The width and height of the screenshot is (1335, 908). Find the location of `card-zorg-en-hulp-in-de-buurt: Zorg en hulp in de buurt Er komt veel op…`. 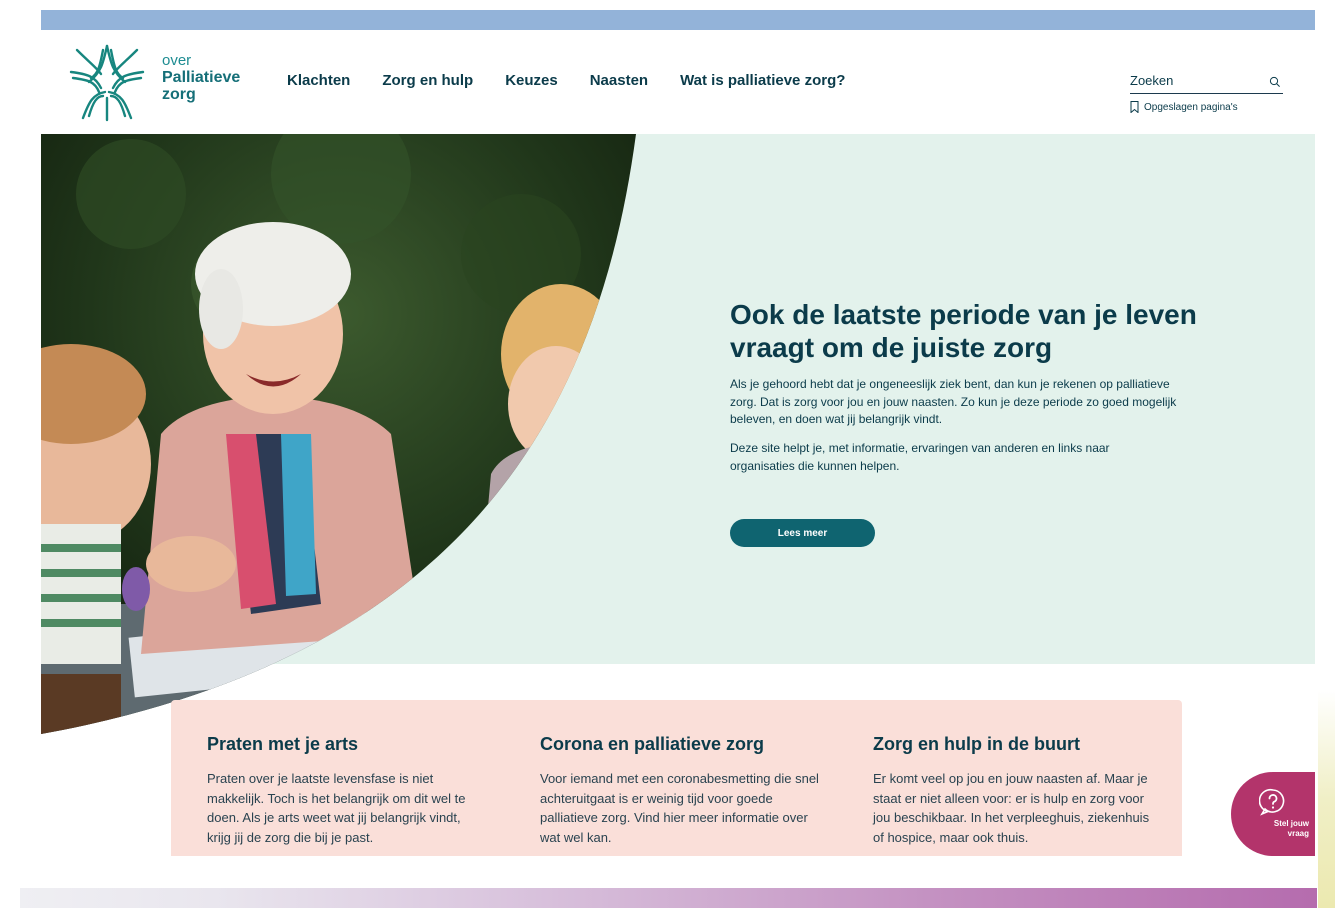

card-zorg-en-hulp-in-de-buurt: Zorg en hulp in de buurt Er komt veel op… is located at coordinates (1013, 790).